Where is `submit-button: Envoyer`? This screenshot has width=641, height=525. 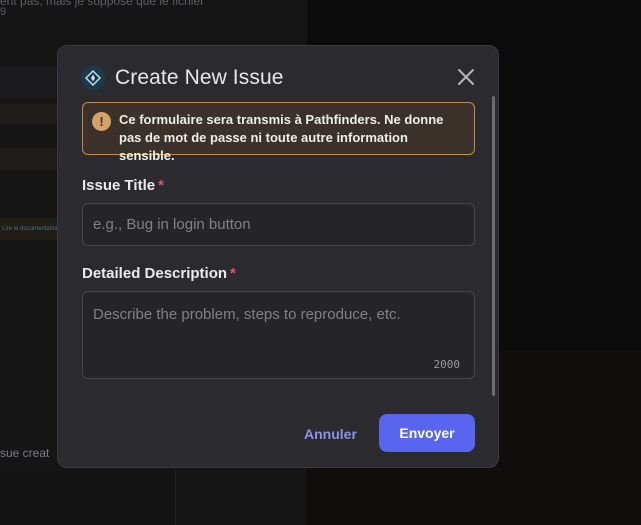 submit-button: Envoyer is located at coordinates (427, 433).